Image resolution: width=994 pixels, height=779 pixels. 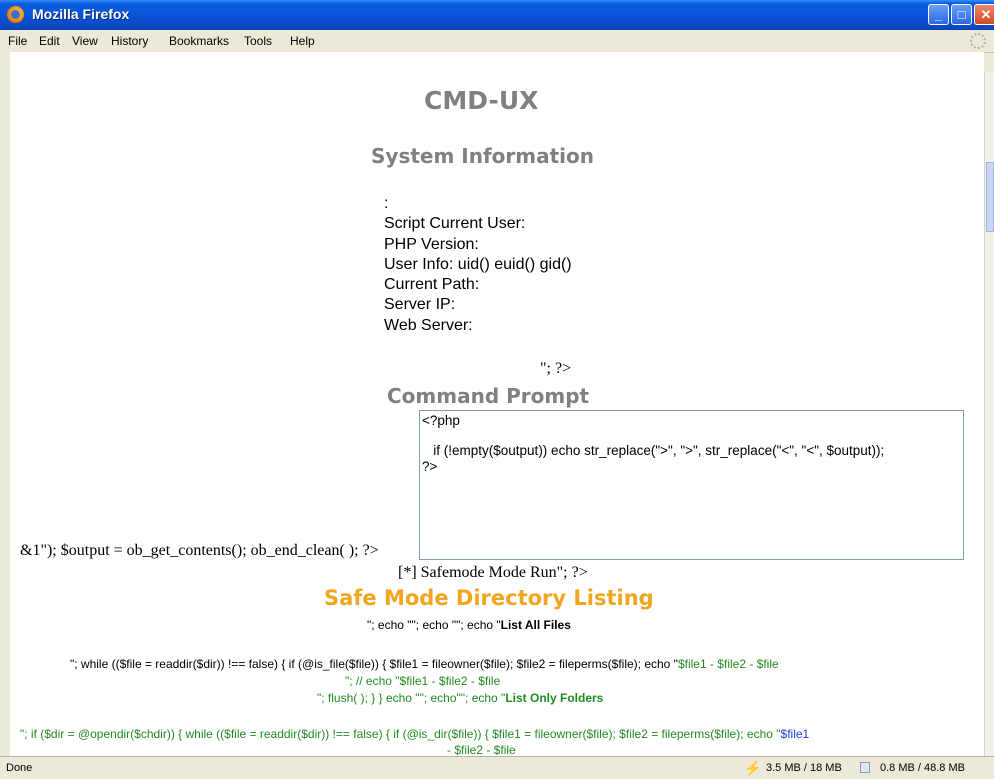 What do you see at coordinates (535, 625) in the screenshot?
I see `list-all-files-label: List All Files` at bounding box center [535, 625].